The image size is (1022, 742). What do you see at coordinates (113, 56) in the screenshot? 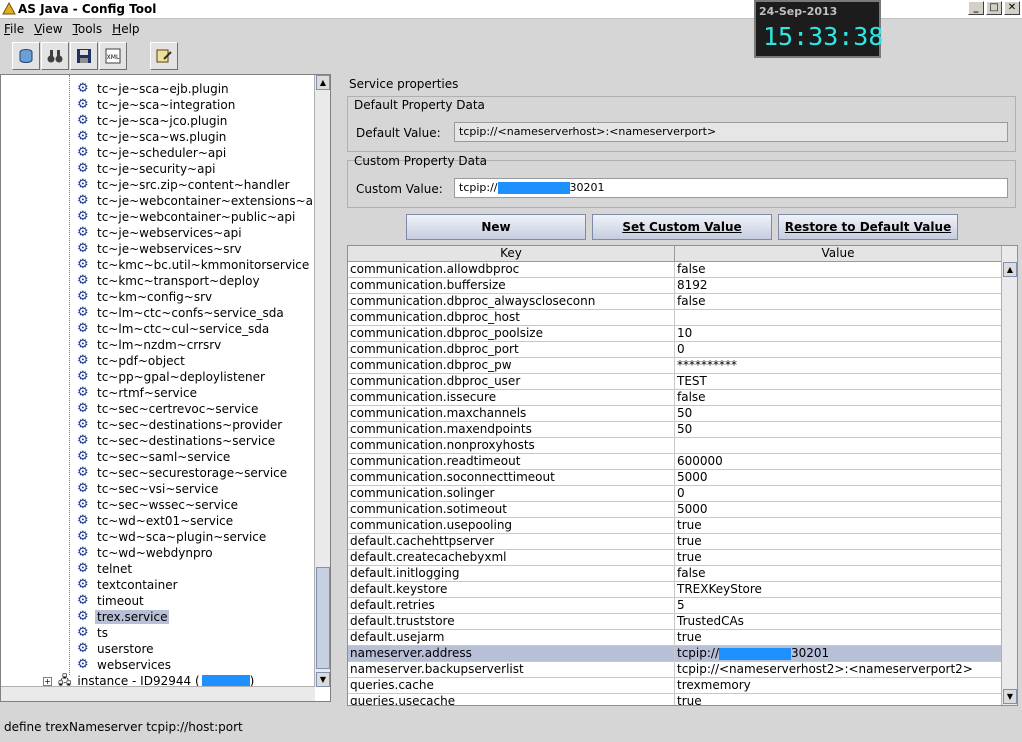
I see `xml-export-button: XML` at bounding box center [113, 56].